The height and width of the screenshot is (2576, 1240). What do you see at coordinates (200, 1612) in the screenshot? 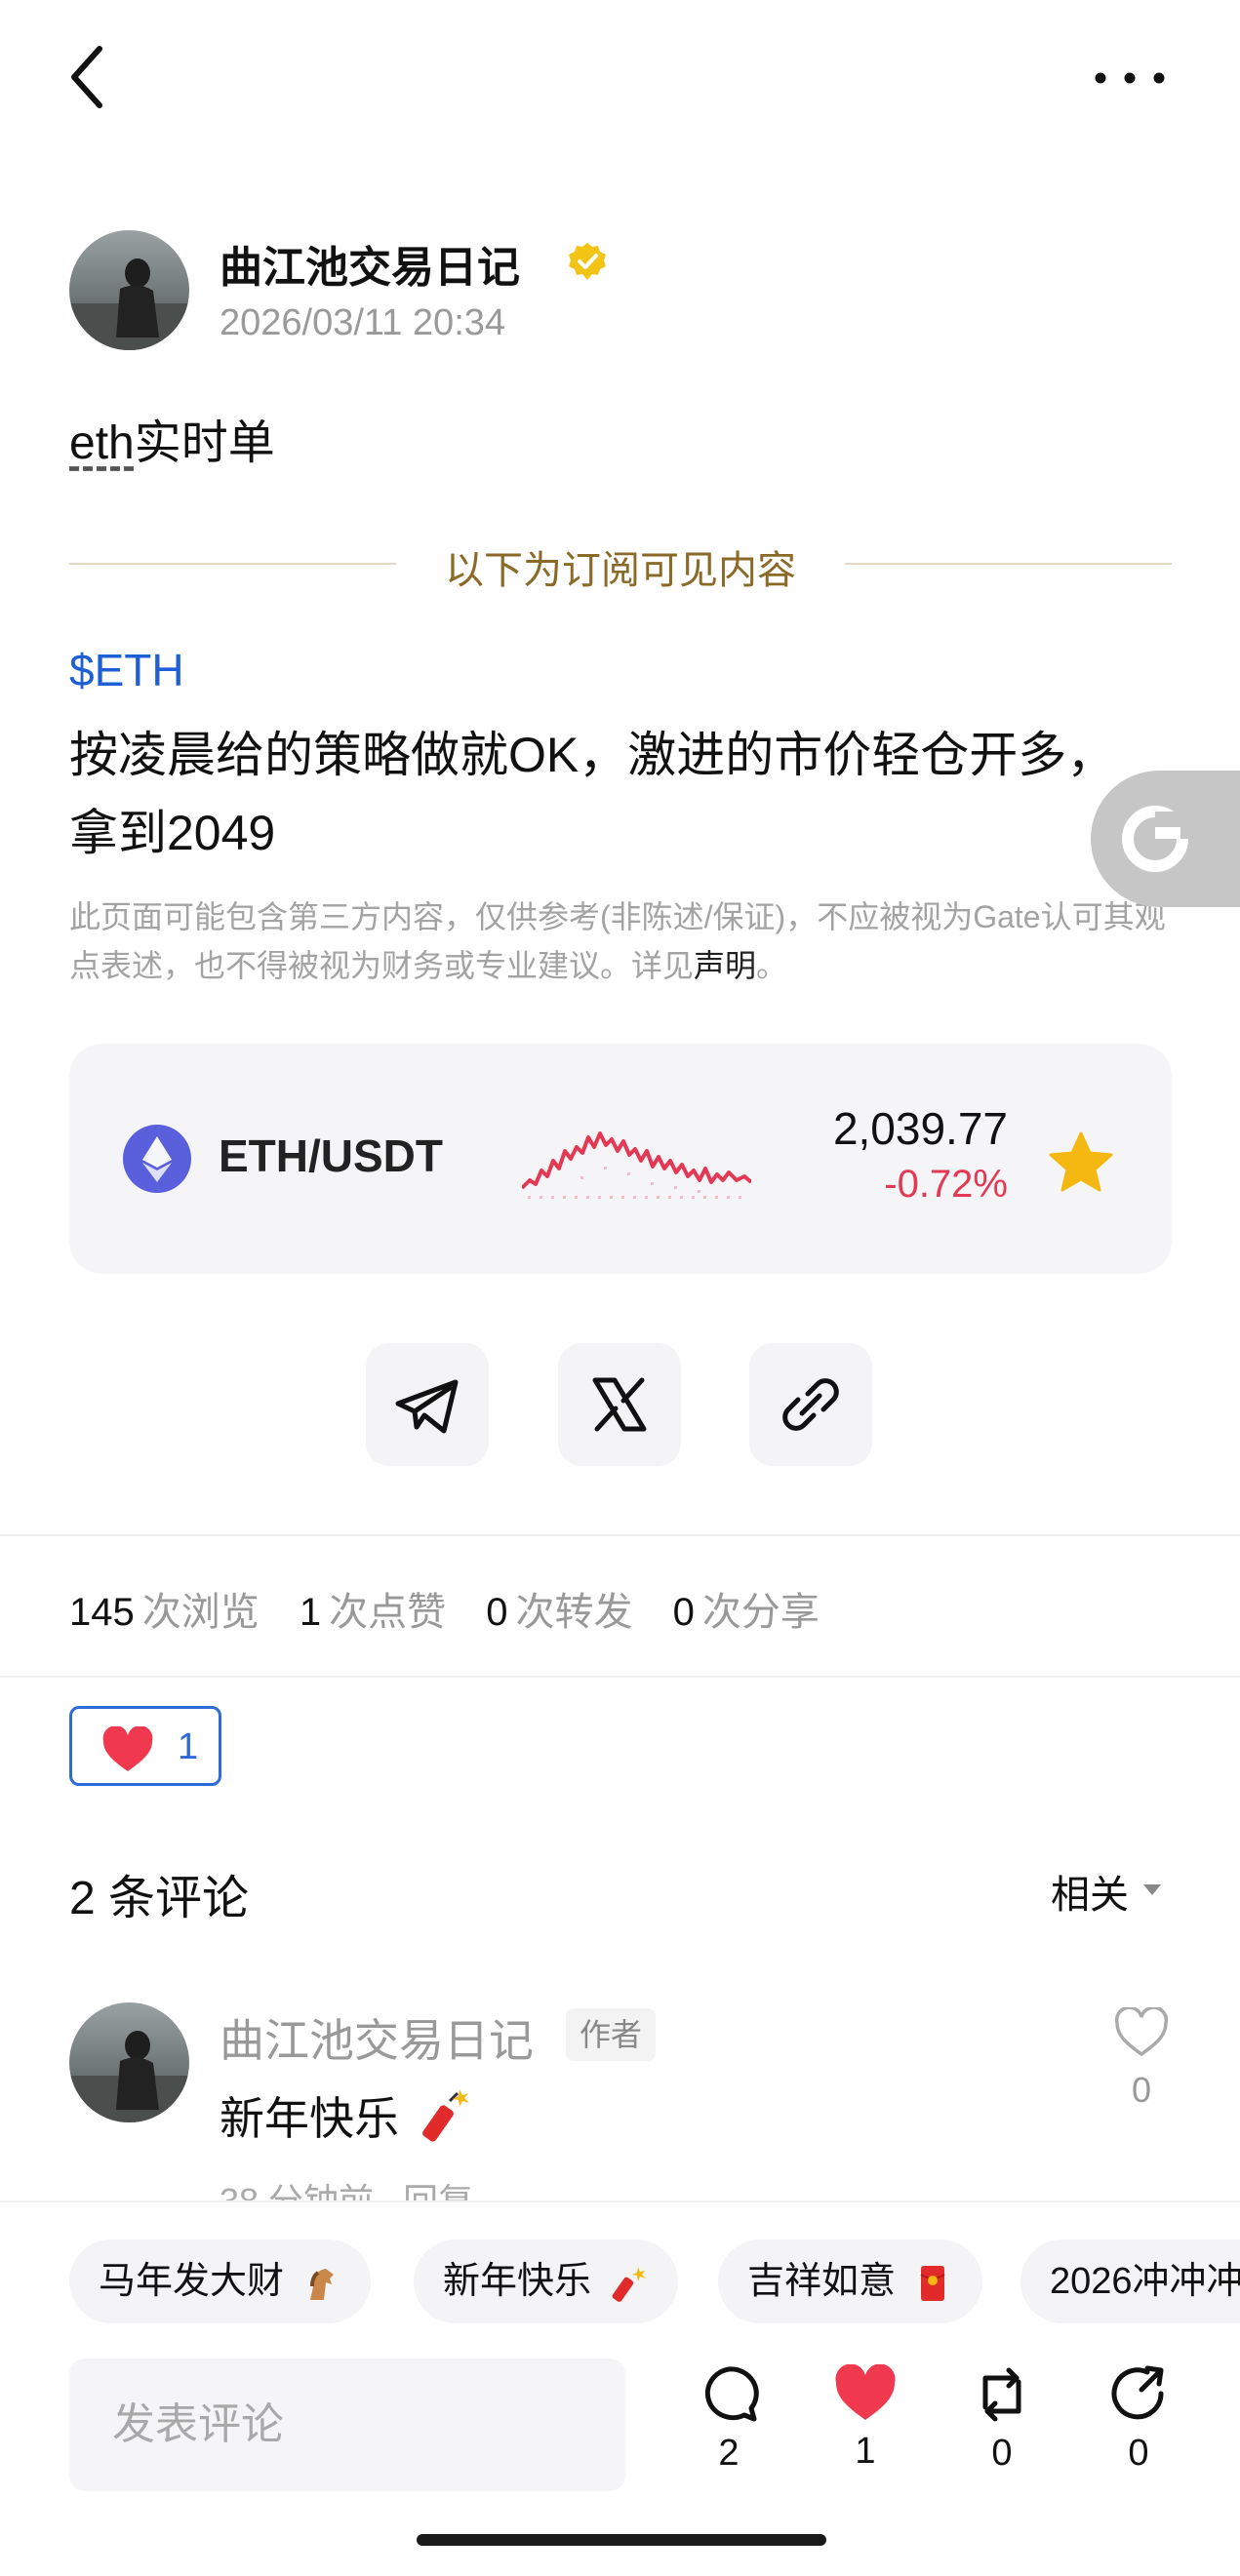
I see `views-label: 次浏览` at bounding box center [200, 1612].